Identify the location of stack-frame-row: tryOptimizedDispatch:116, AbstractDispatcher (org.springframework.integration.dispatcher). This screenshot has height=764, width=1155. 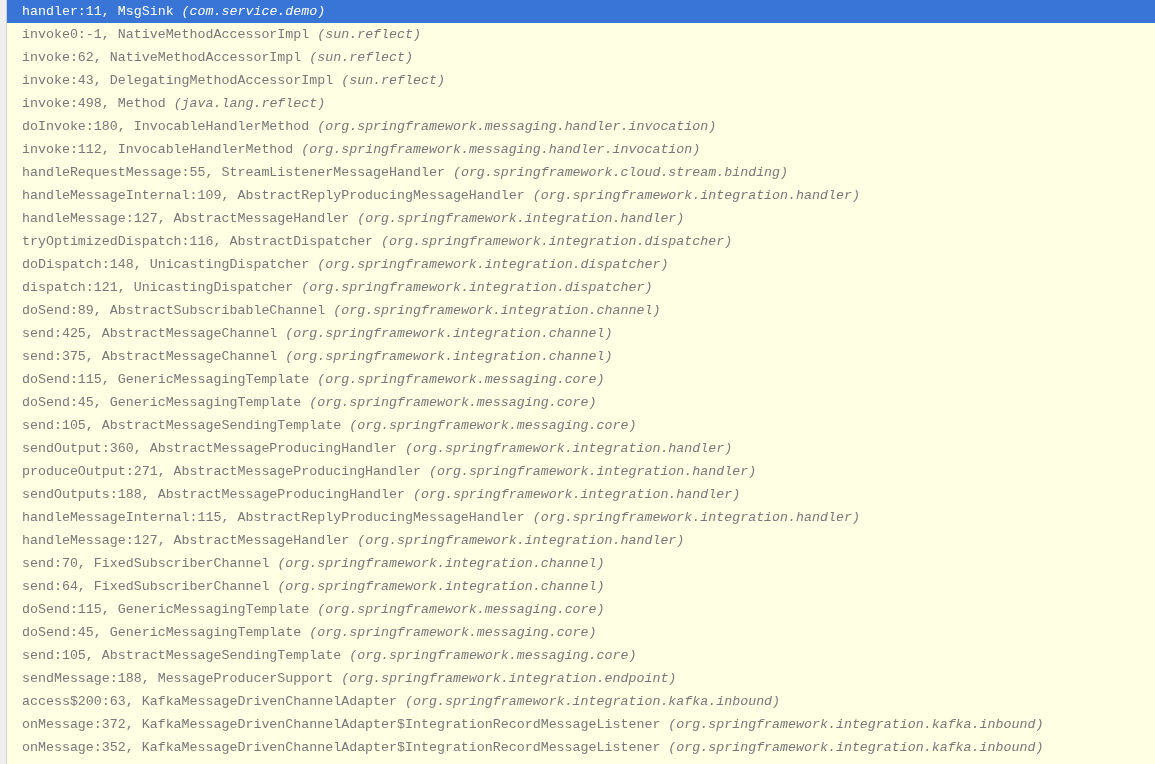
(581, 241).